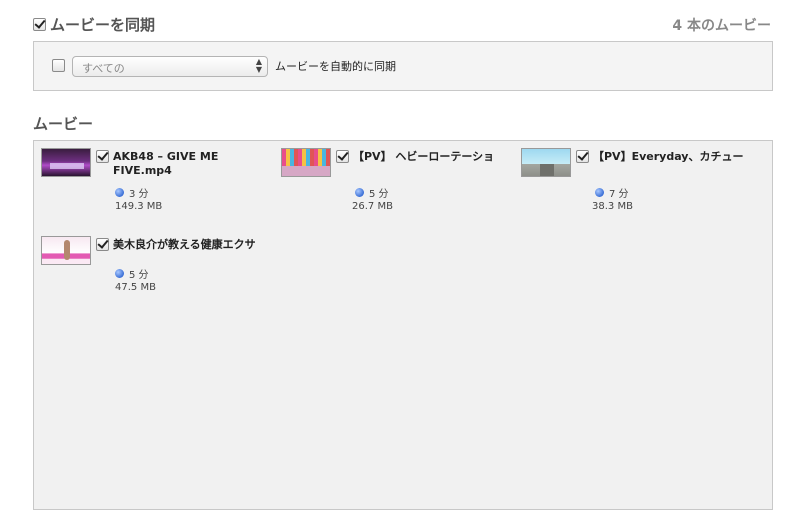  I want to click on sync-options-panel: すべての ▲ ▼ ムービーを自動的に同期, so click(403, 66).